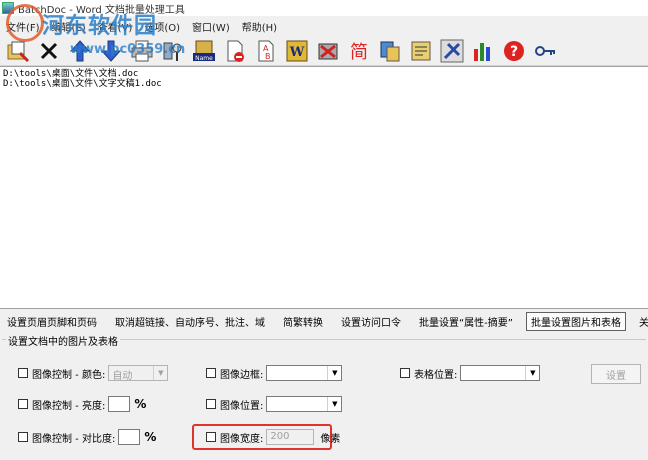 The width and height of the screenshot is (648, 460). I want to click on tab-images-tables: 批量设置图片和表格, so click(575, 321).